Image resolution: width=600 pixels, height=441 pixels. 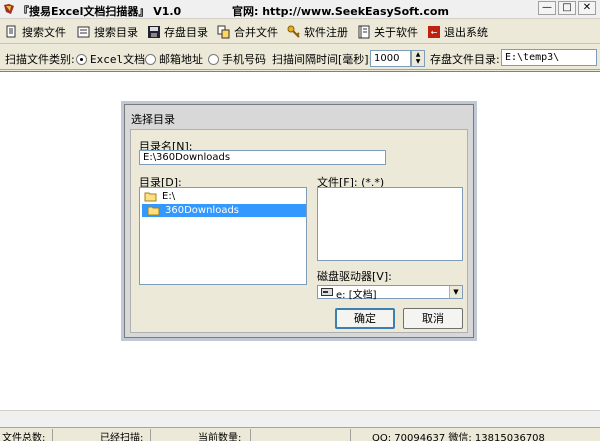 What do you see at coordinates (466, 32) in the screenshot?
I see `exit-system-label: 退出系统` at bounding box center [466, 32].